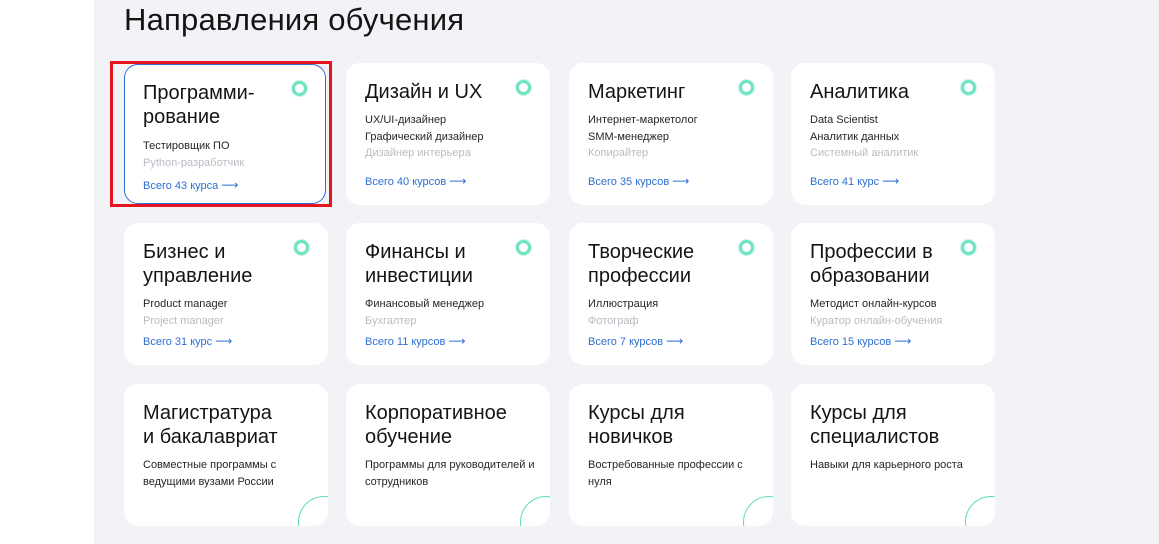  Describe the element at coordinates (436, 425) in the screenshot. I see `card-title: Корпоративное обучение` at that location.